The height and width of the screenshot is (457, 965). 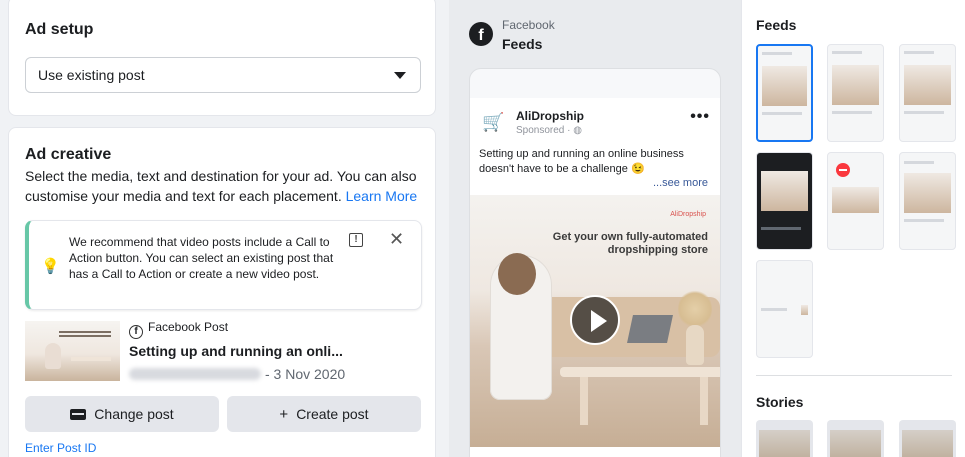 I want to click on thumb-title-lines, so click(x=85, y=332).